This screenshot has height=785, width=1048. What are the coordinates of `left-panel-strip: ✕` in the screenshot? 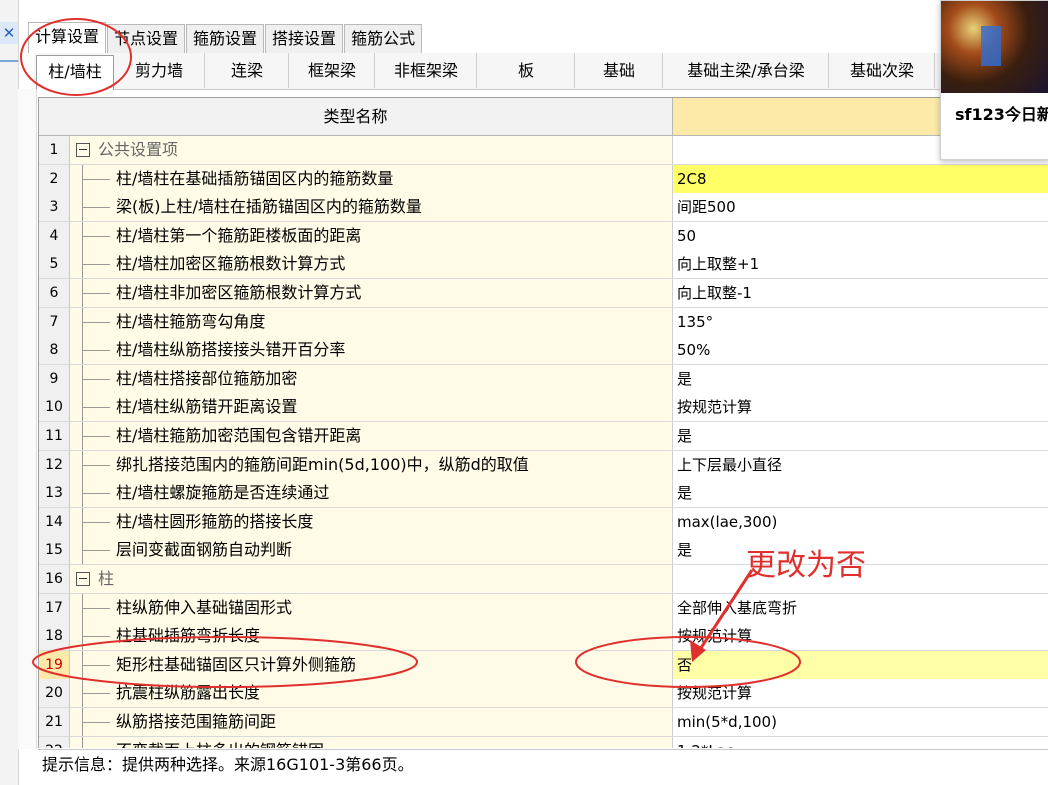 It's located at (9, 392).